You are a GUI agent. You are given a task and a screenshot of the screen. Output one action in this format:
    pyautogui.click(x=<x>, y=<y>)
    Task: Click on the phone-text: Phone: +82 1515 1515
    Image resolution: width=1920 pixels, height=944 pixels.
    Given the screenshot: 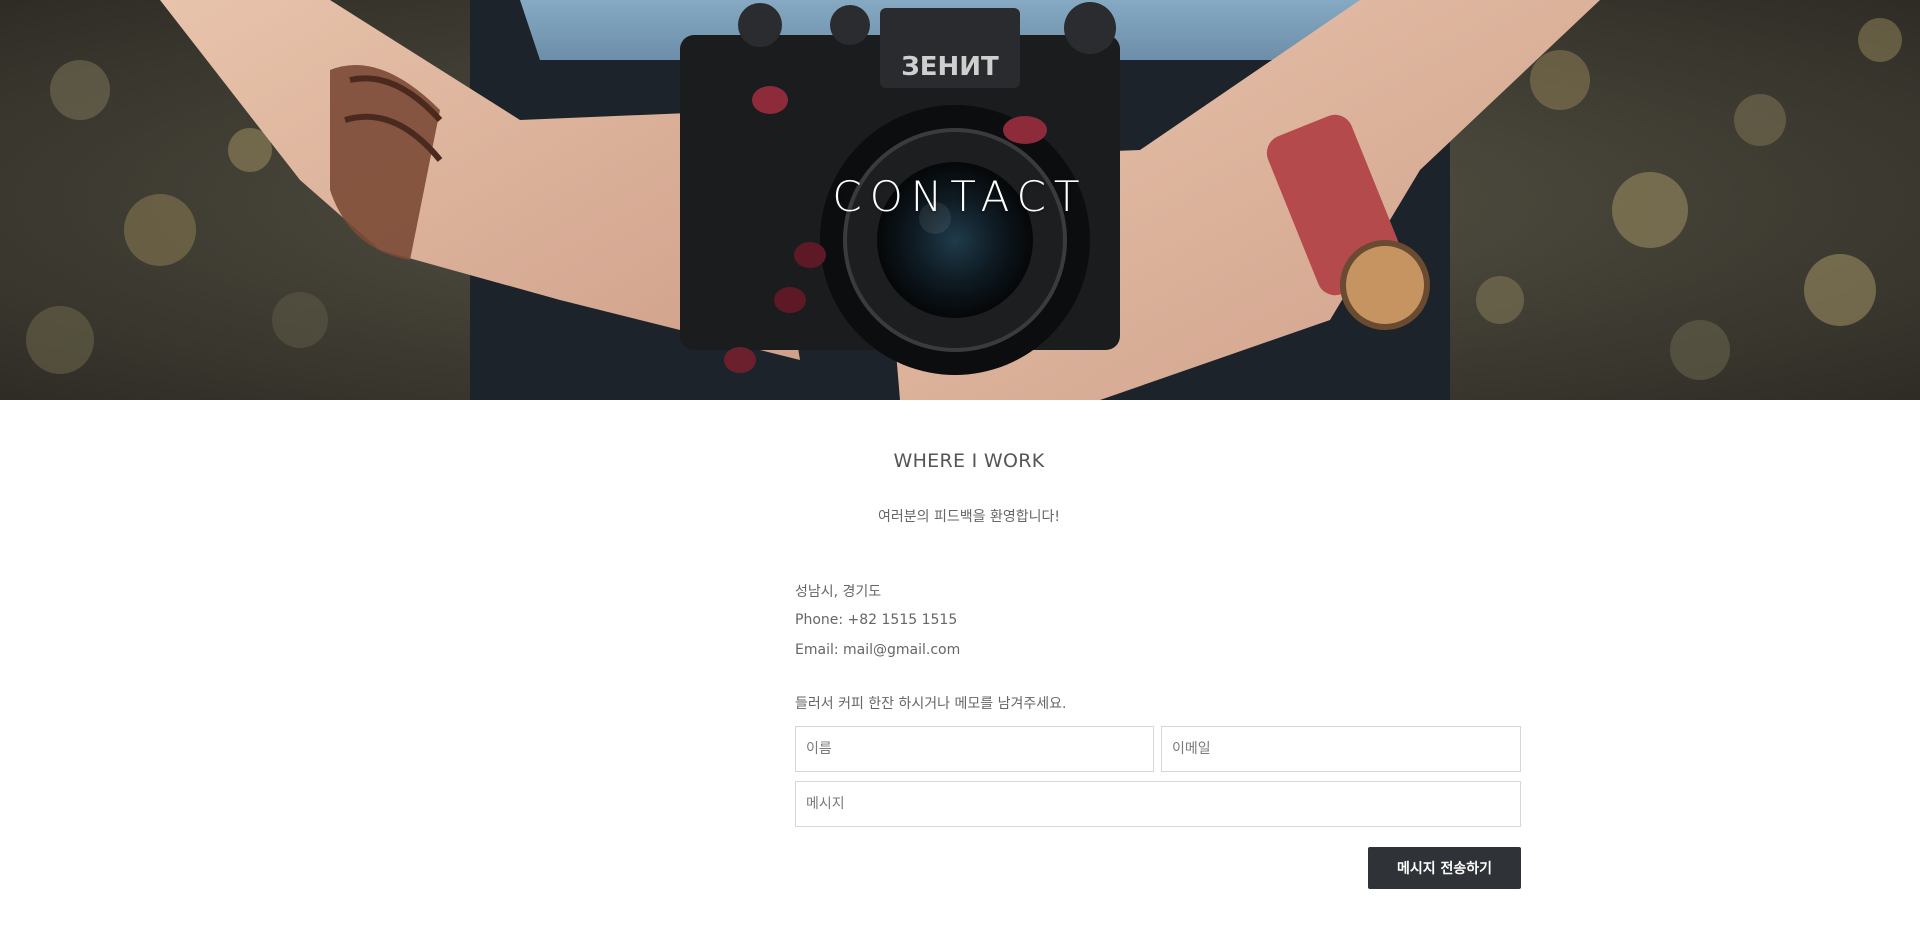 What is the action you would take?
    pyautogui.click(x=876, y=620)
    